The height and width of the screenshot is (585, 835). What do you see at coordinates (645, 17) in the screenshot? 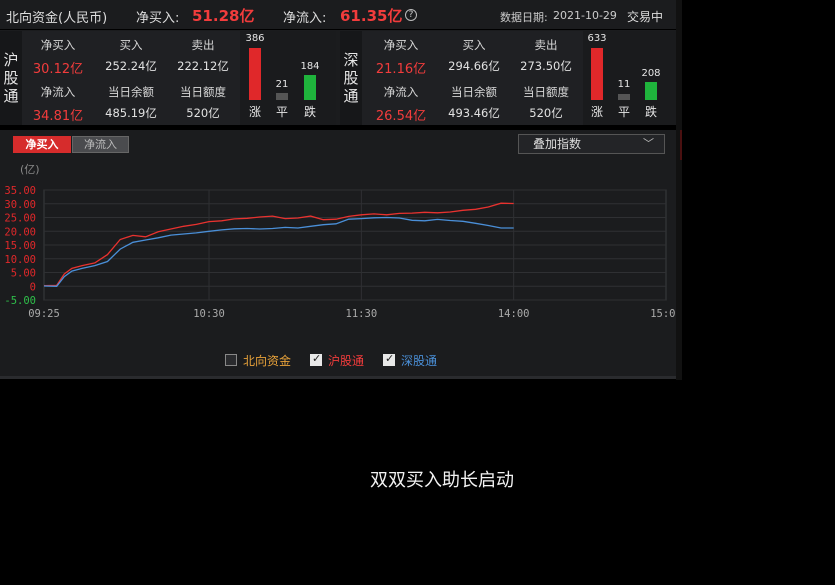
I see `trading-status: 交易中` at bounding box center [645, 17].